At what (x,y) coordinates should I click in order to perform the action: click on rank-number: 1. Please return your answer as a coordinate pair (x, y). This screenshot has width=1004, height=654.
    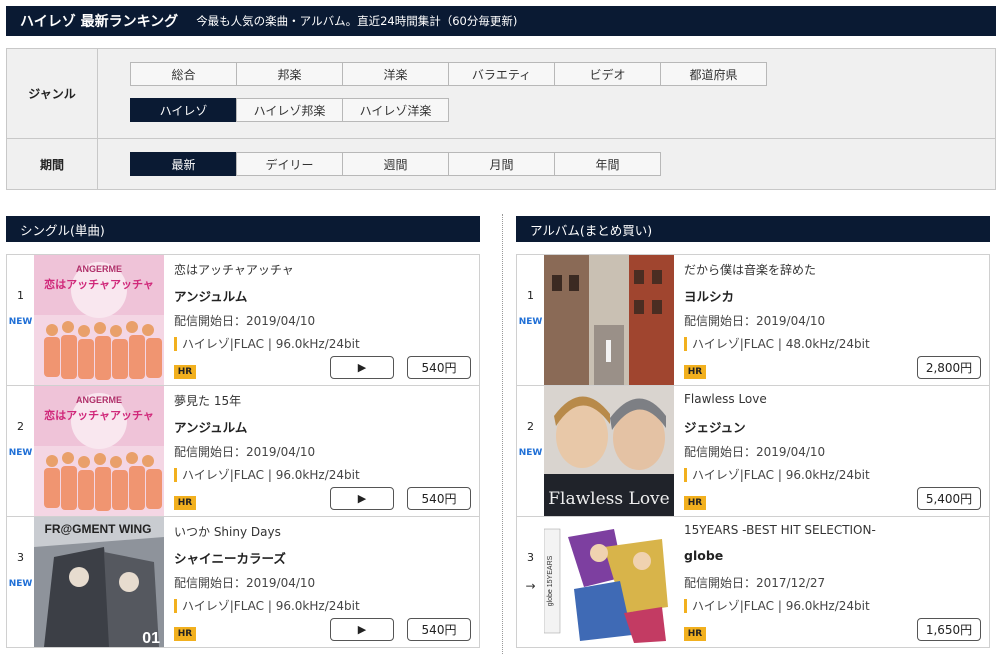
    Looking at the image, I should click on (20, 295).